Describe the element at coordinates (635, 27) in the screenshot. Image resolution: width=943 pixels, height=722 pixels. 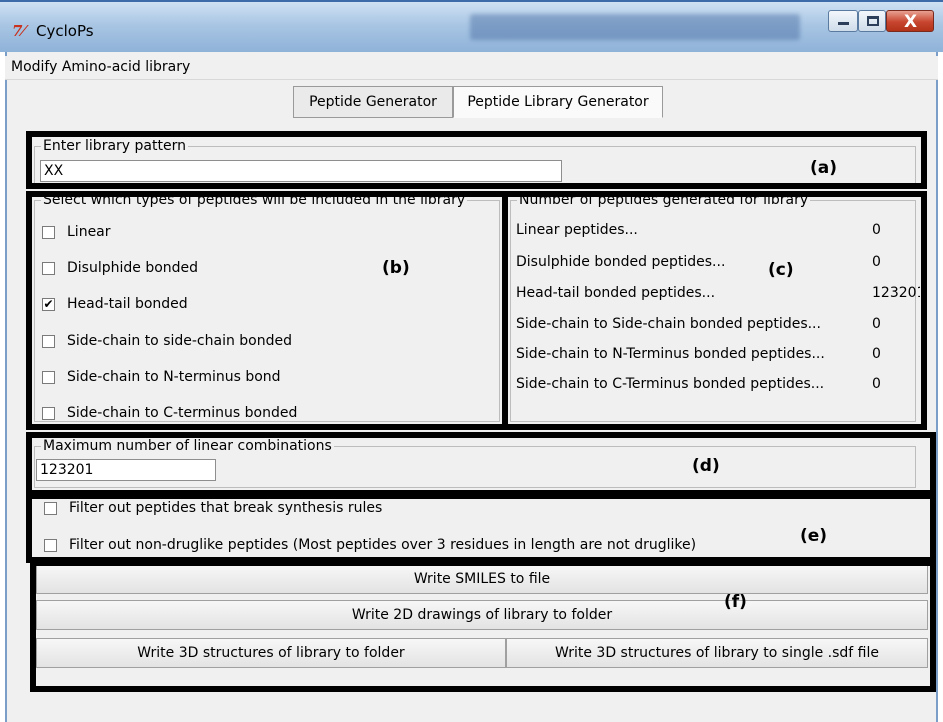
I see `background-window-ghost` at that location.